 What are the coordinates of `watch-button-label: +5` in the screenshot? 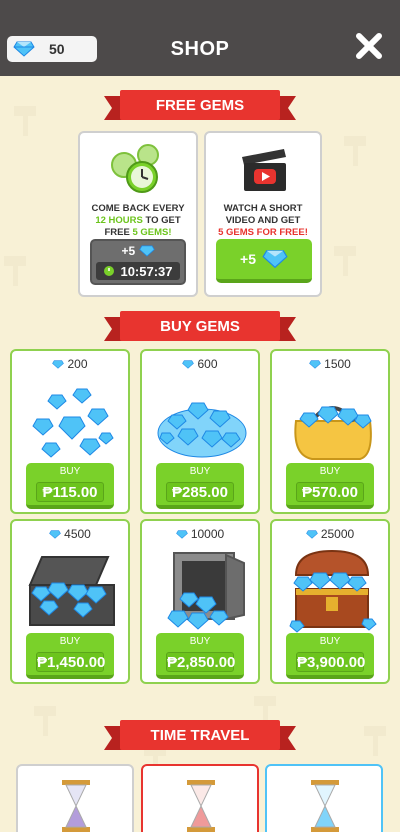 It's located at (248, 259).